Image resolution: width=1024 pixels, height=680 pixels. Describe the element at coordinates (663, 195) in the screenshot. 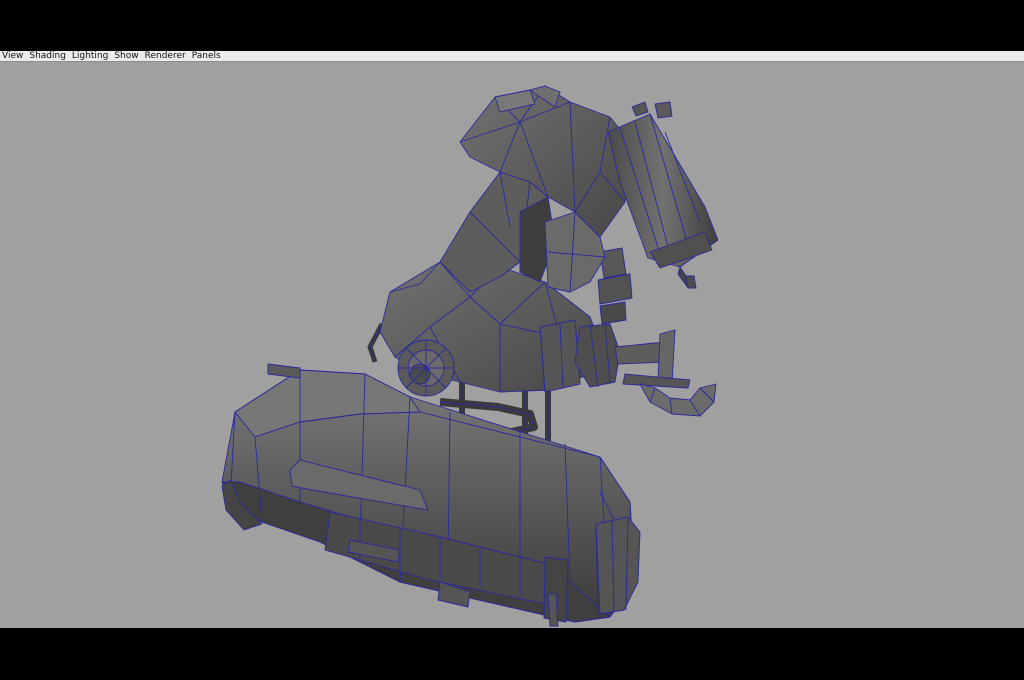

I see `canister` at that location.